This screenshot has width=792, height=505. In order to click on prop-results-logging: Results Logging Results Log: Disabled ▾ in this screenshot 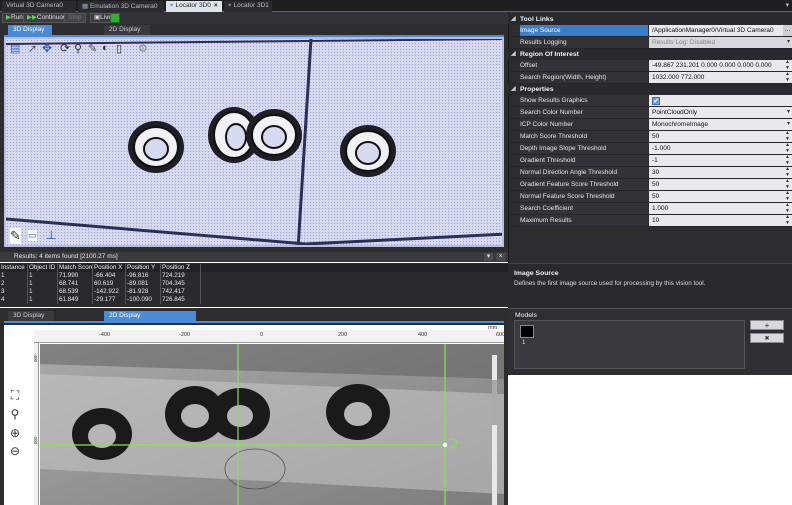, I will do `click(650, 43)`.